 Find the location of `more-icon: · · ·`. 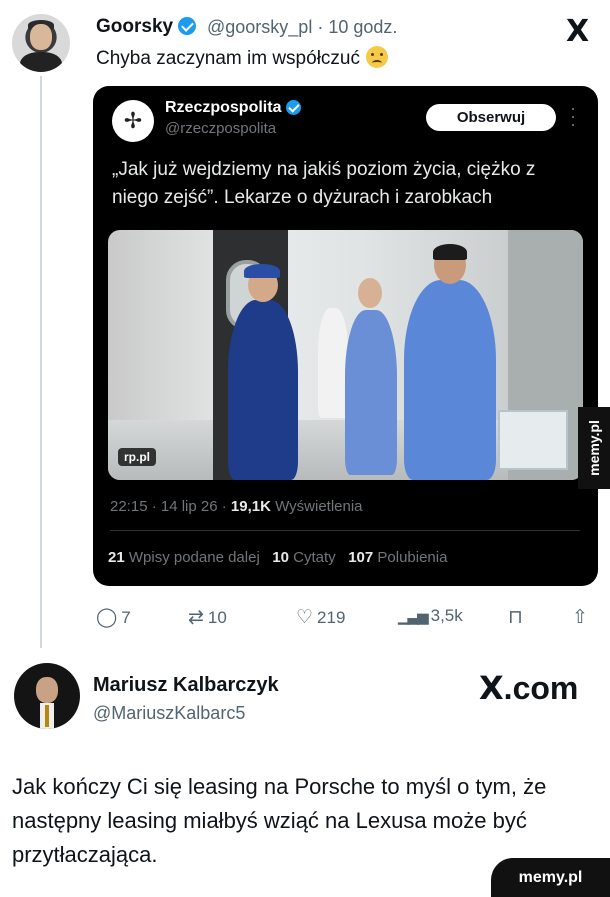

more-icon: · · · is located at coordinates (573, 116).